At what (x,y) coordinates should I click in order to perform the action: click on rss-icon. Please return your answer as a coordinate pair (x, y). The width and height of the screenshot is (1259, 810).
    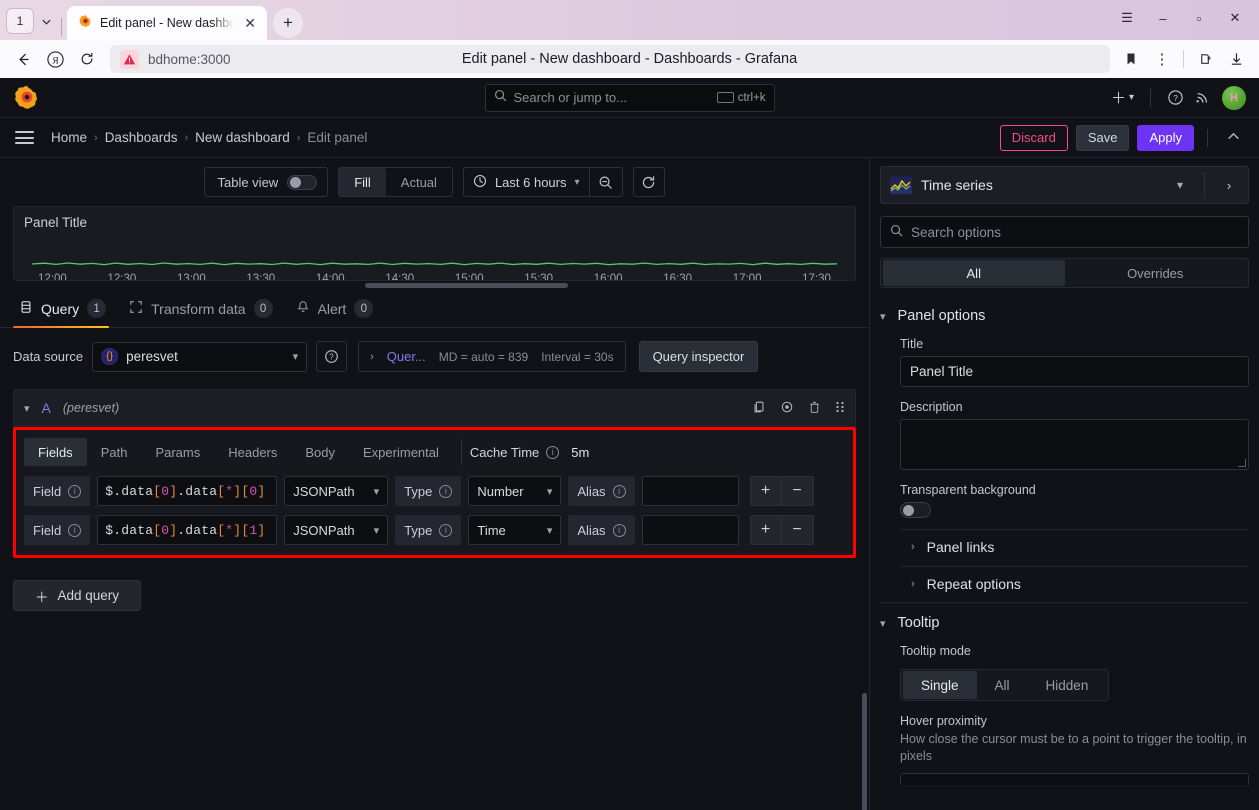
    Looking at the image, I should click on (1203, 98).